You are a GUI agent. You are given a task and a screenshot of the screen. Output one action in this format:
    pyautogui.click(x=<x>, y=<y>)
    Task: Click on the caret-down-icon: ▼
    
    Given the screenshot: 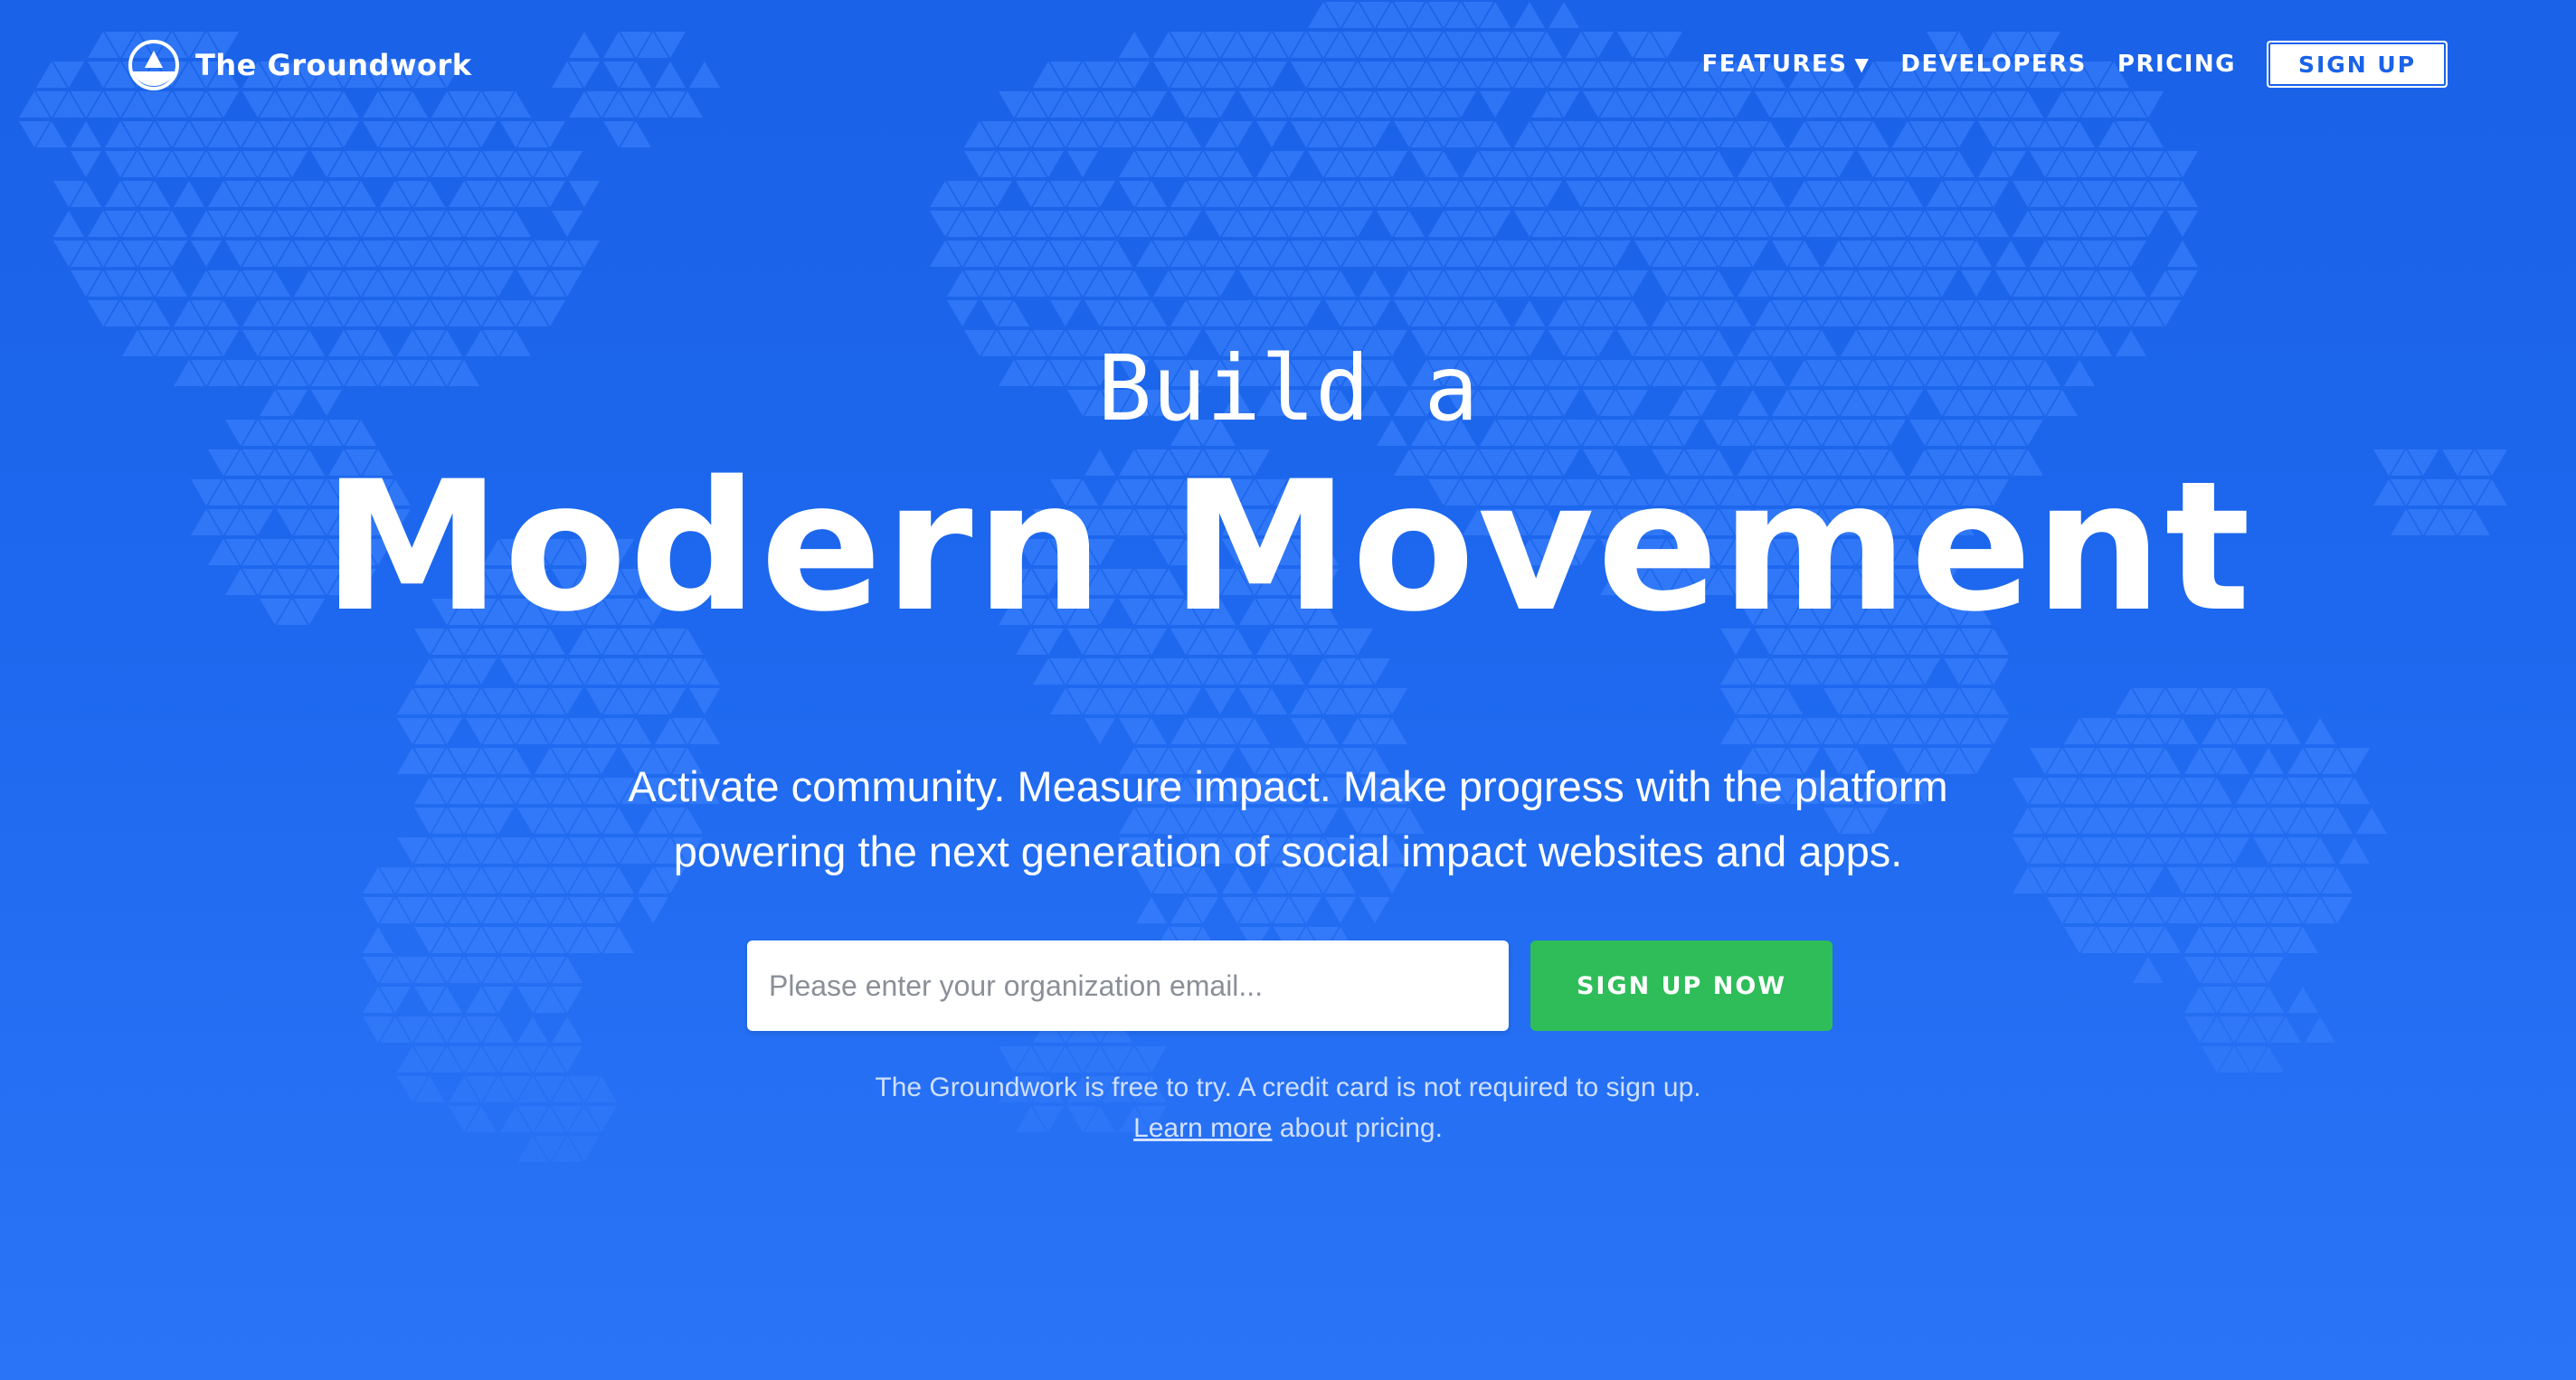 What is the action you would take?
    pyautogui.click(x=1862, y=64)
    